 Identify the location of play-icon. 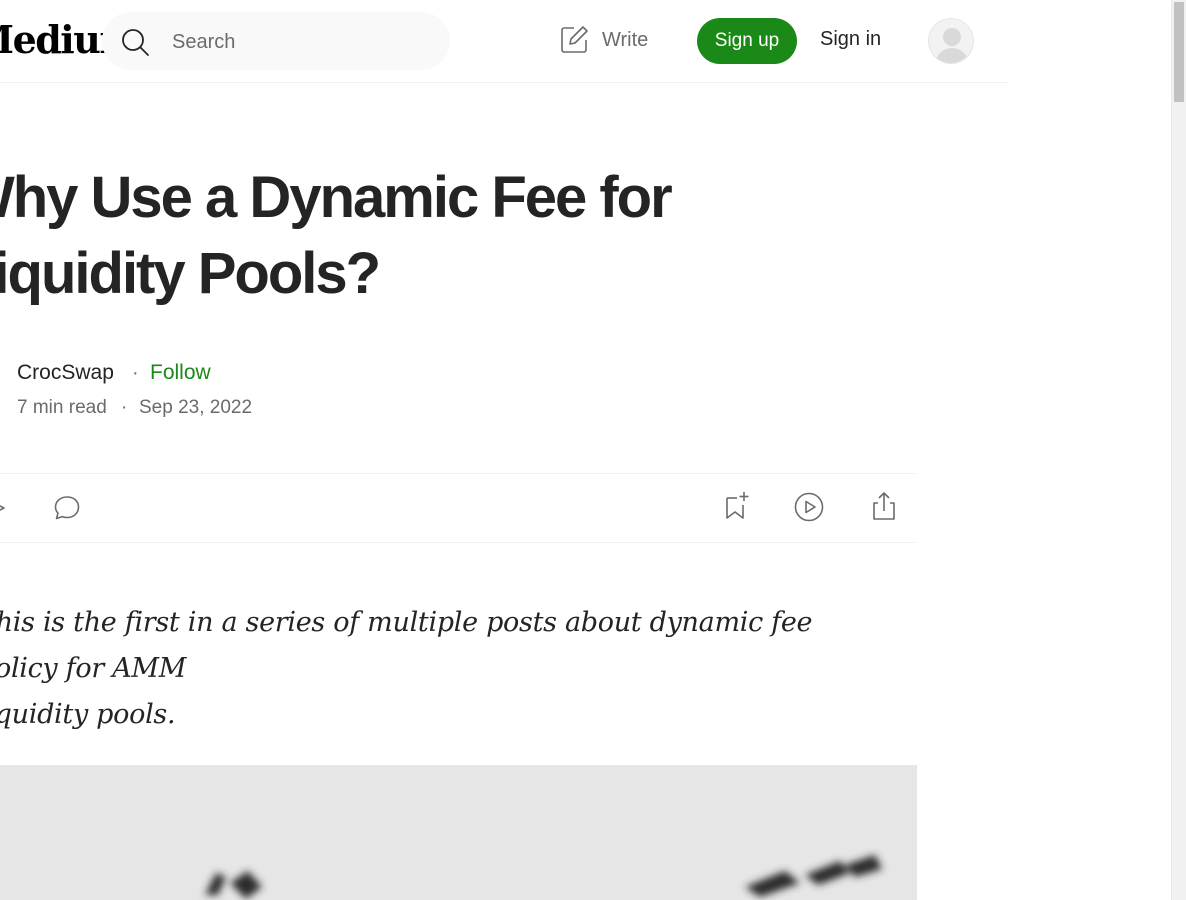
(809, 507).